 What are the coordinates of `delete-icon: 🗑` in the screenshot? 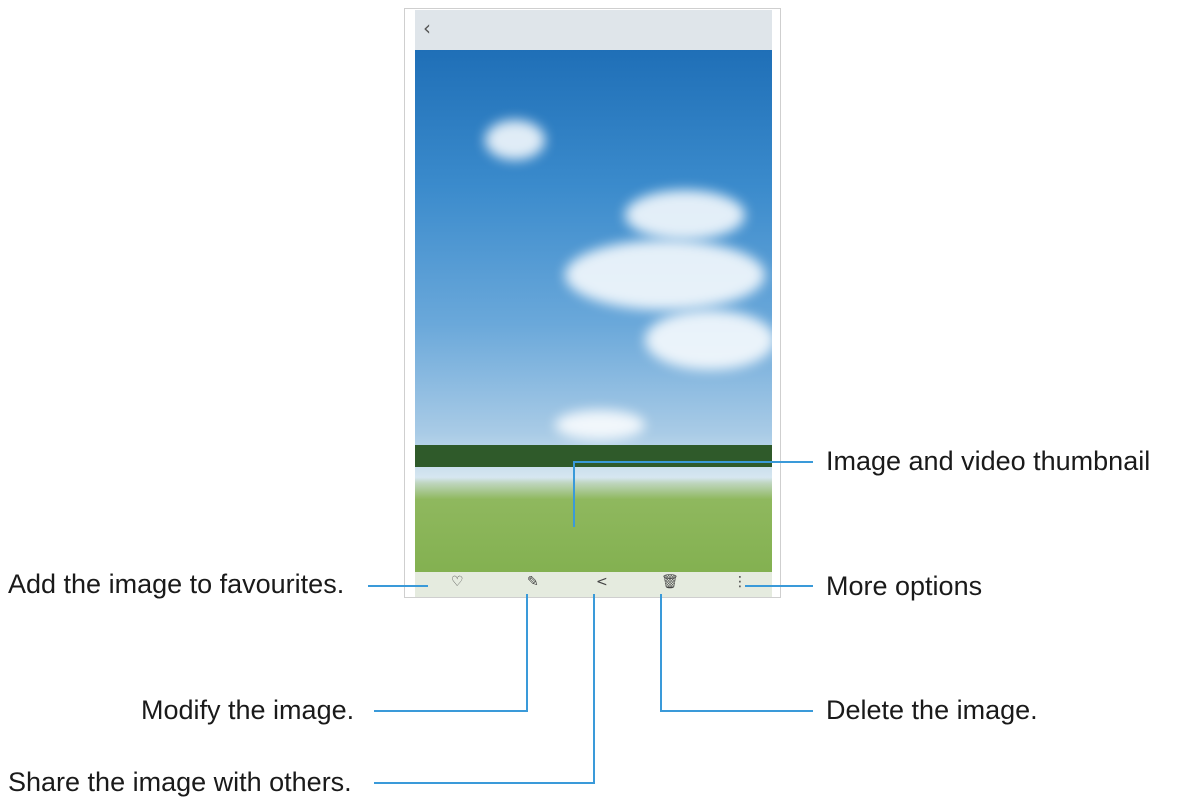 It's located at (670, 582).